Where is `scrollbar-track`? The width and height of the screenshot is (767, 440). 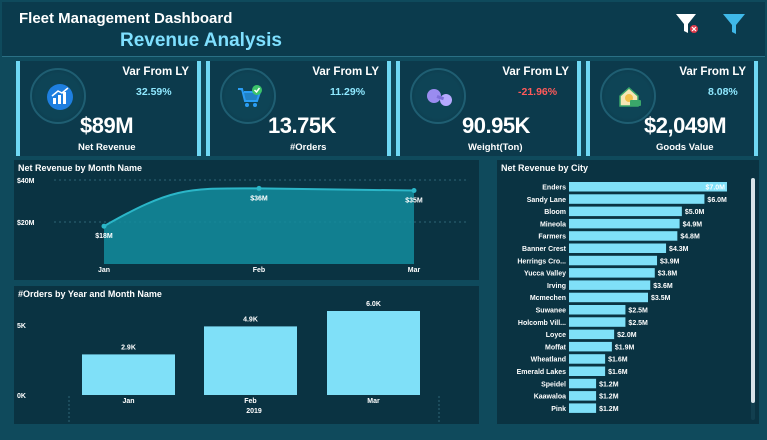 scrollbar-track is located at coordinates (753, 299).